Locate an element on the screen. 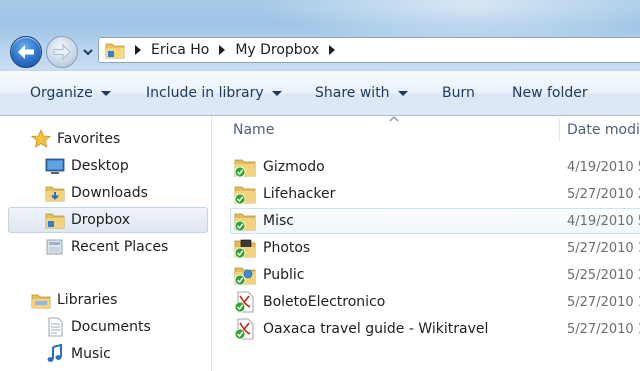 The height and width of the screenshot is (371, 640). dropbox-photos-folder-icon is located at coordinates (245, 249).